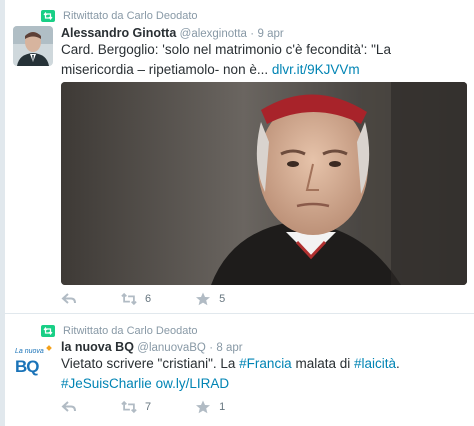  I want to click on hashtag-francia: #Francia, so click(265, 363).